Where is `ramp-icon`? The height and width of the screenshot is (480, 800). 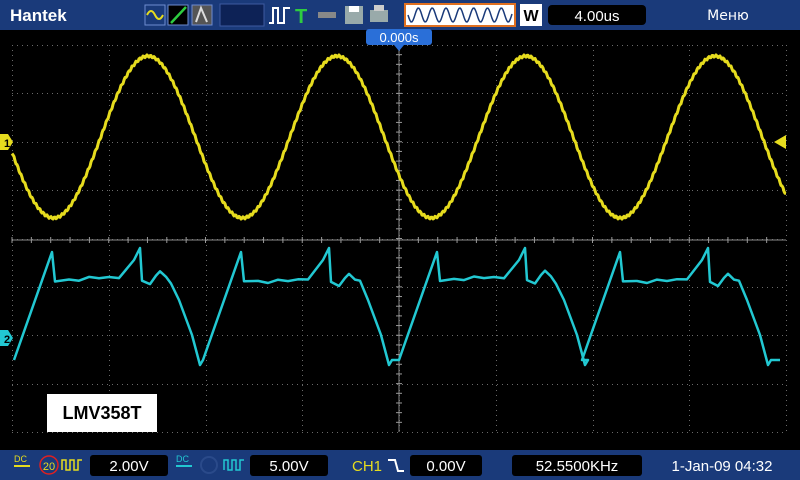 ramp-icon is located at coordinates (178, 15).